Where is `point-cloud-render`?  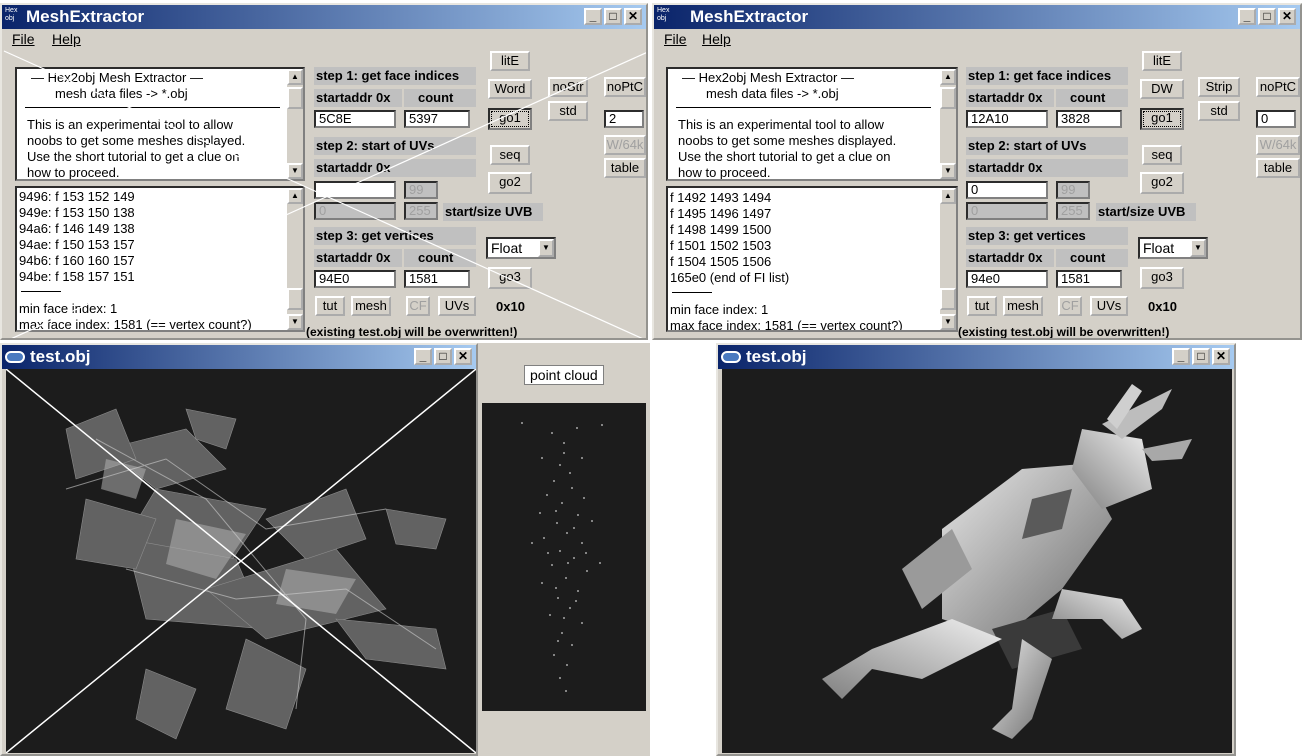
point-cloud-render is located at coordinates (562, 557).